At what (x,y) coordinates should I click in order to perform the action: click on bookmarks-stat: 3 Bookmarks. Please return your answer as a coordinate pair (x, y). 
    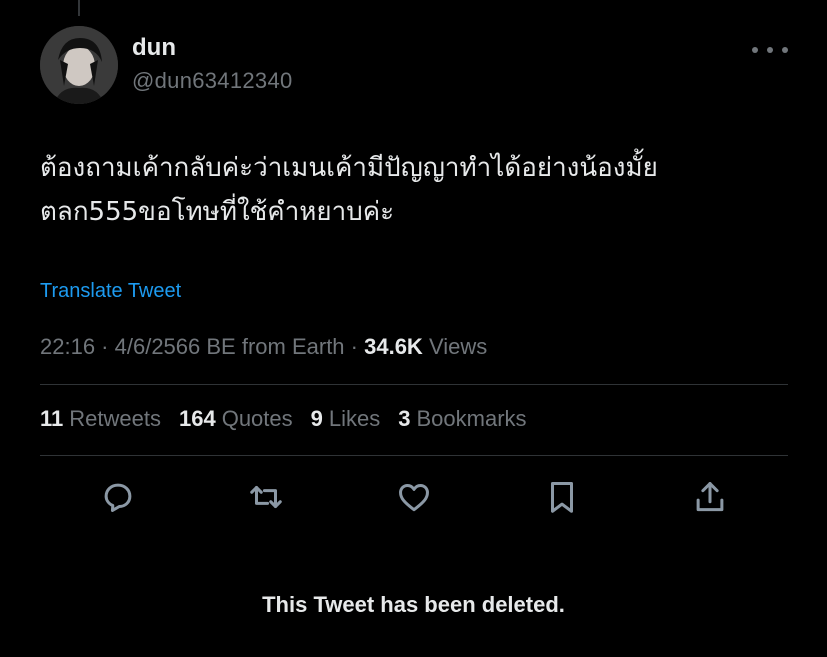
    Looking at the image, I should click on (462, 419).